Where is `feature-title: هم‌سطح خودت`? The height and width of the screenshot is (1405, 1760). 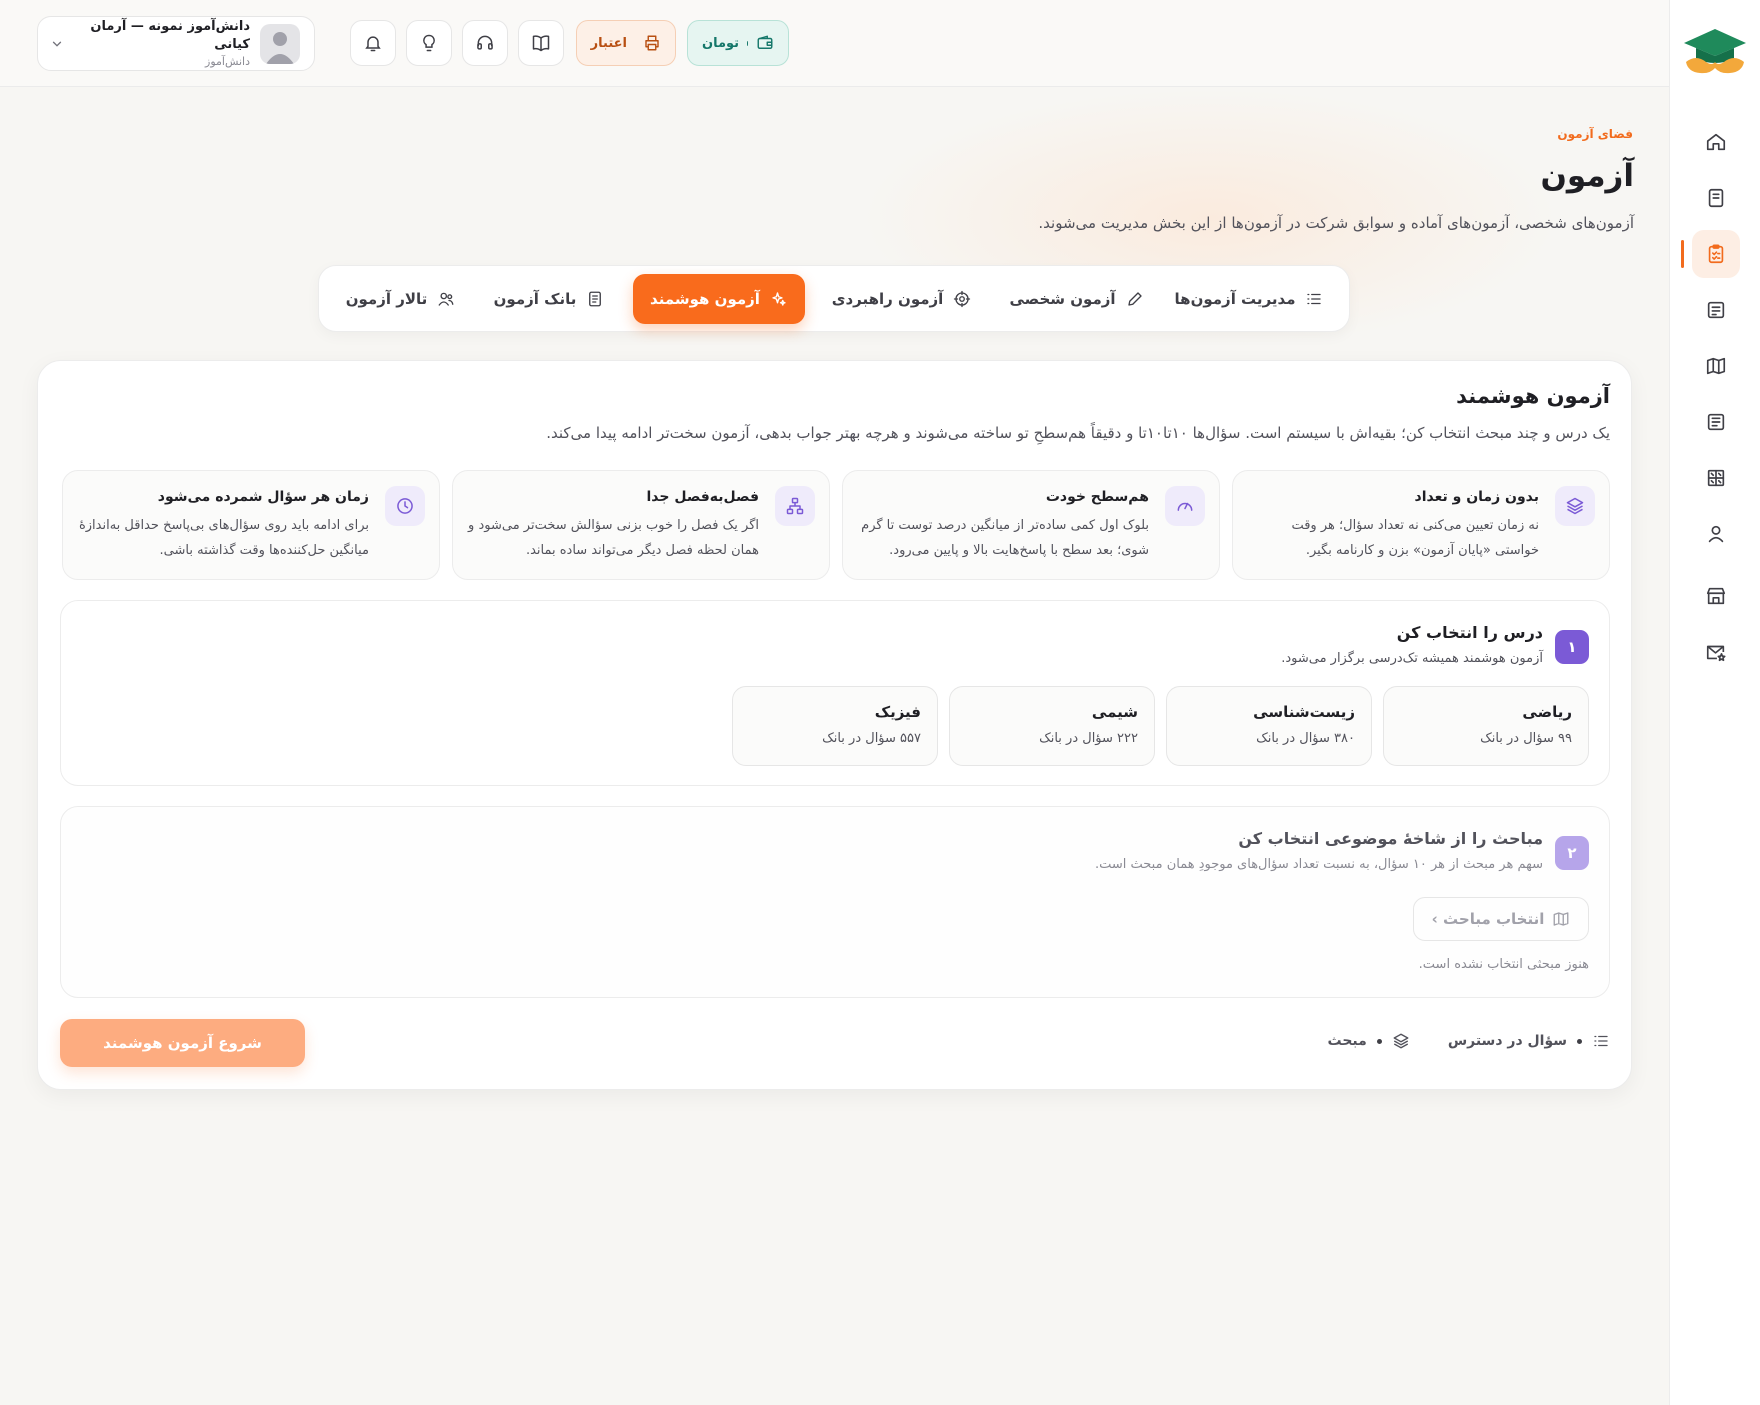 feature-title: هم‌سطح خودت is located at coordinates (1097, 497).